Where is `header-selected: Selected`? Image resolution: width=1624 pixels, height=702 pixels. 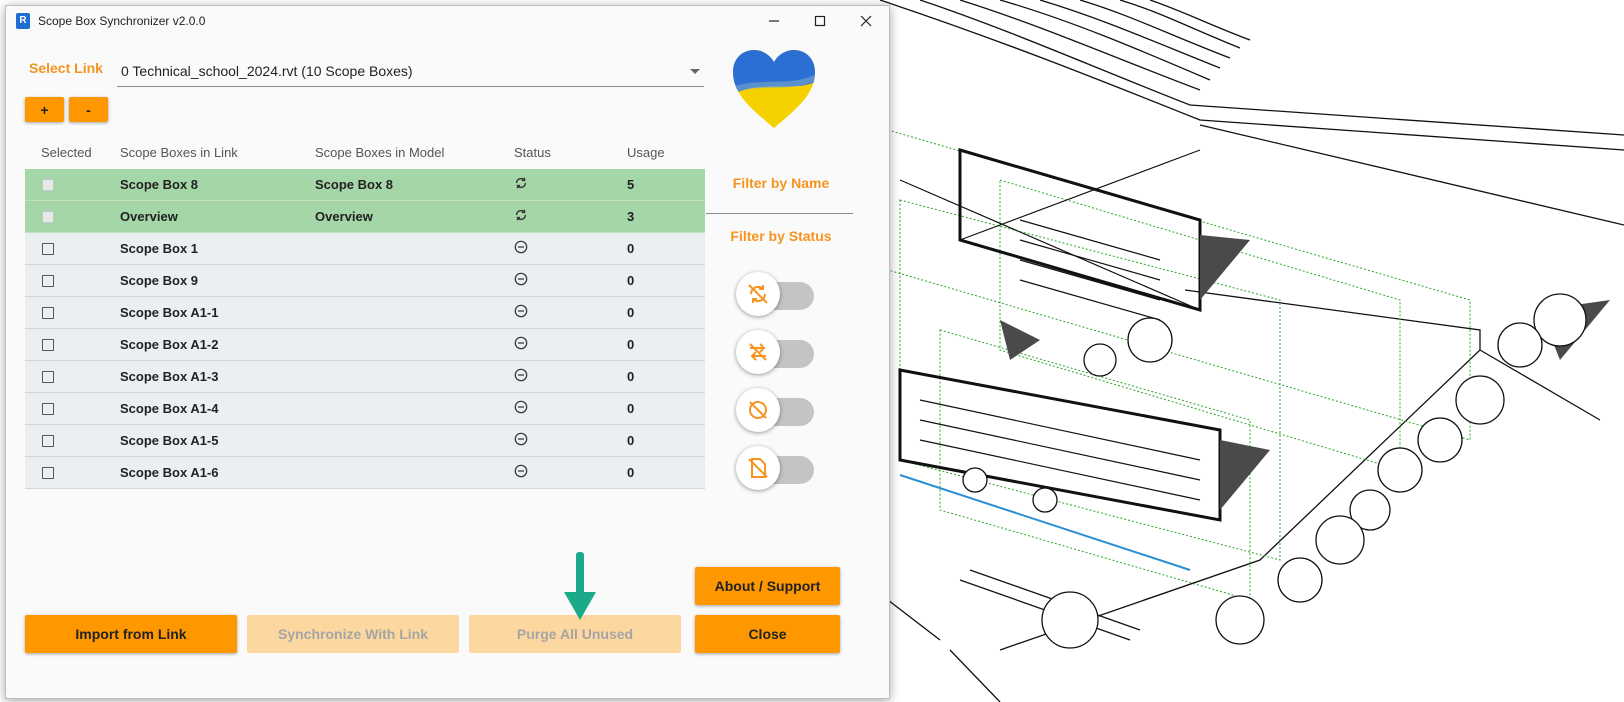
header-selected: Selected is located at coordinates (72, 152).